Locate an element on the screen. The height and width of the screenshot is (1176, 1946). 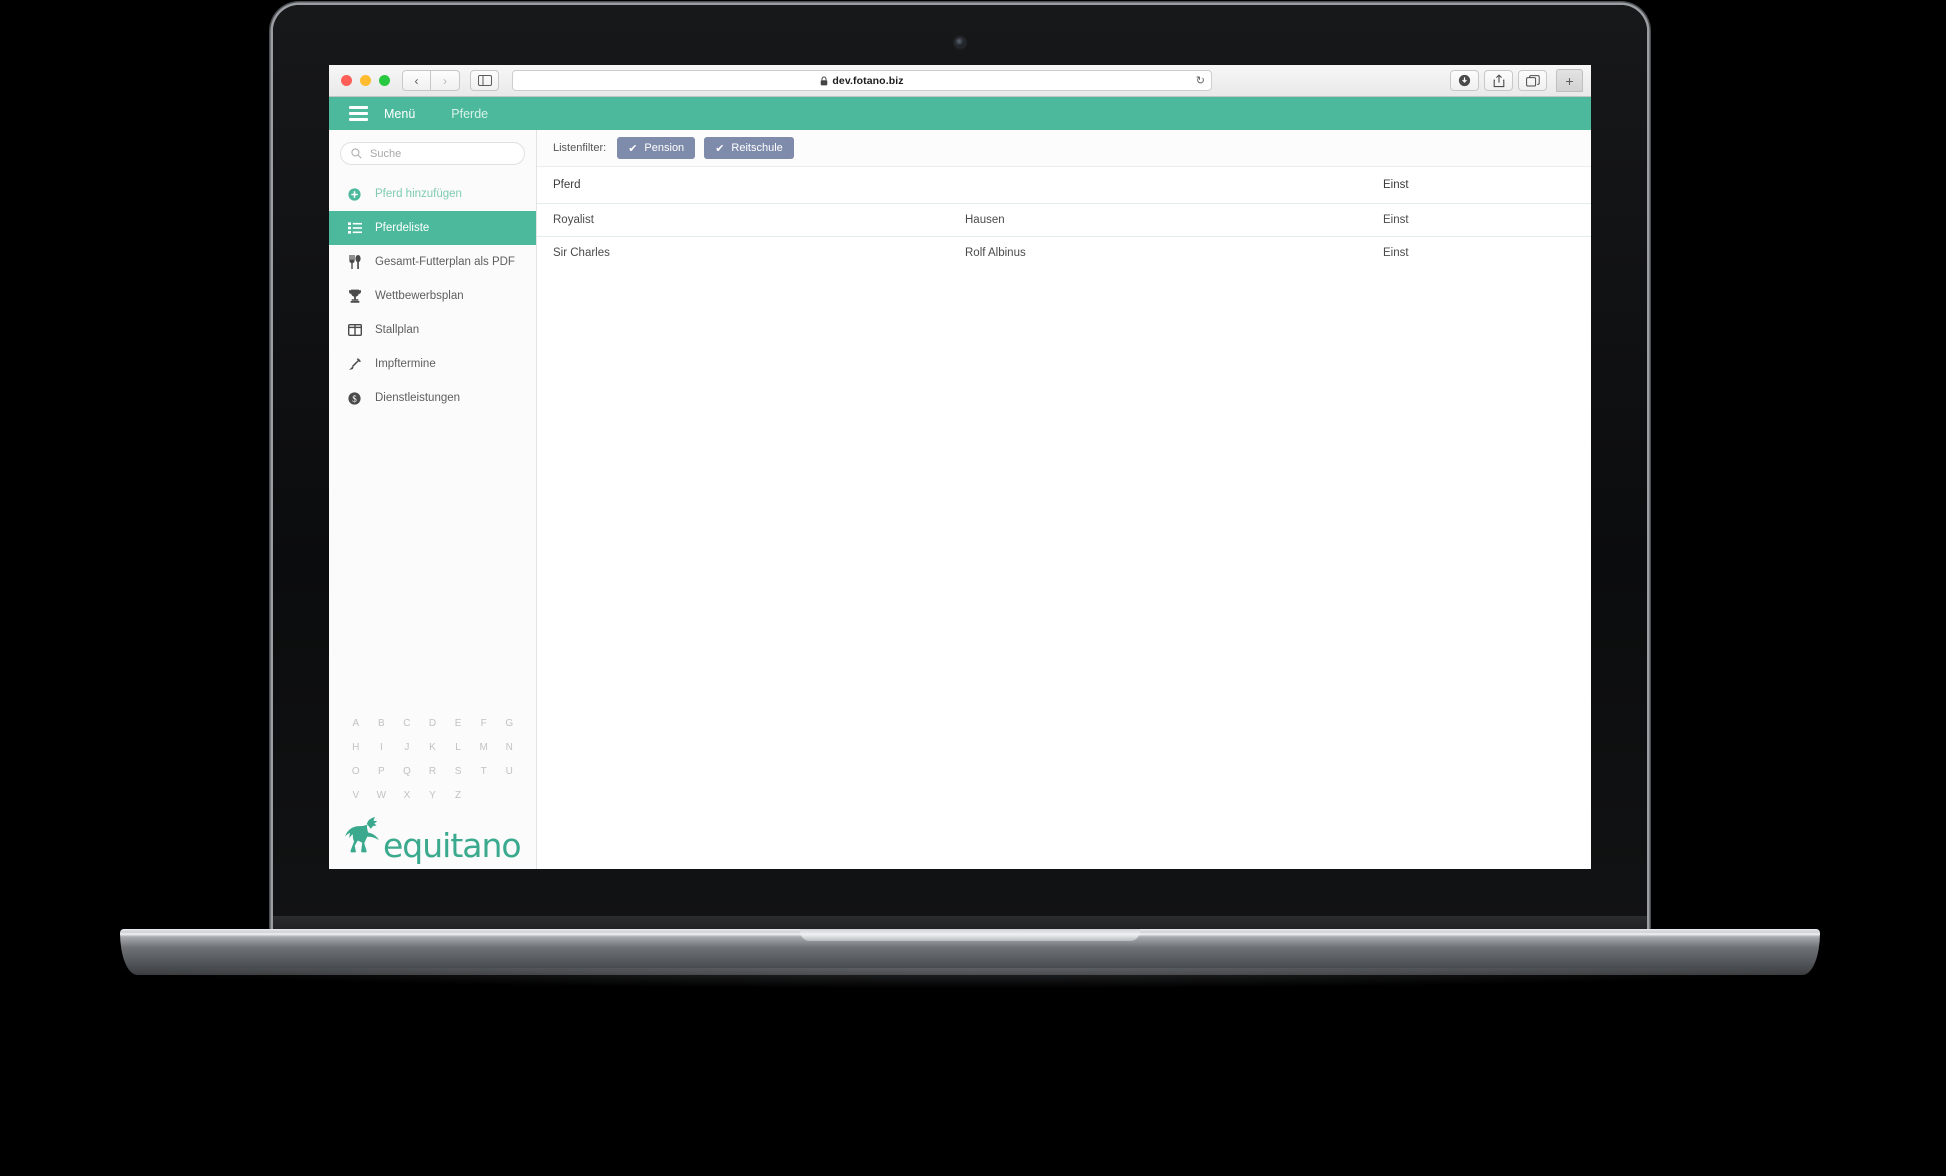
alphabet-letter-k: K is located at coordinates (433, 747).